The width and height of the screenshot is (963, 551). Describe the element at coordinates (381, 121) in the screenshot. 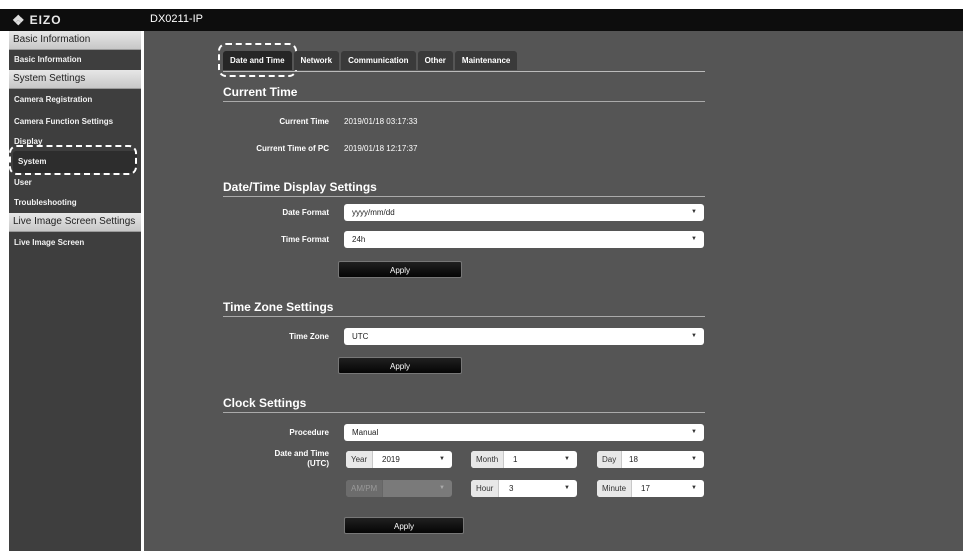

I see `current-time-value: 2019/01/18 03:17:33` at that location.